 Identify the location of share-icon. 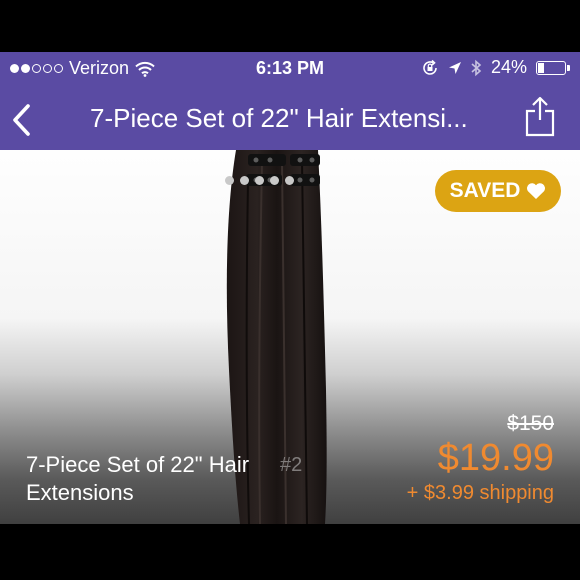
(540, 116).